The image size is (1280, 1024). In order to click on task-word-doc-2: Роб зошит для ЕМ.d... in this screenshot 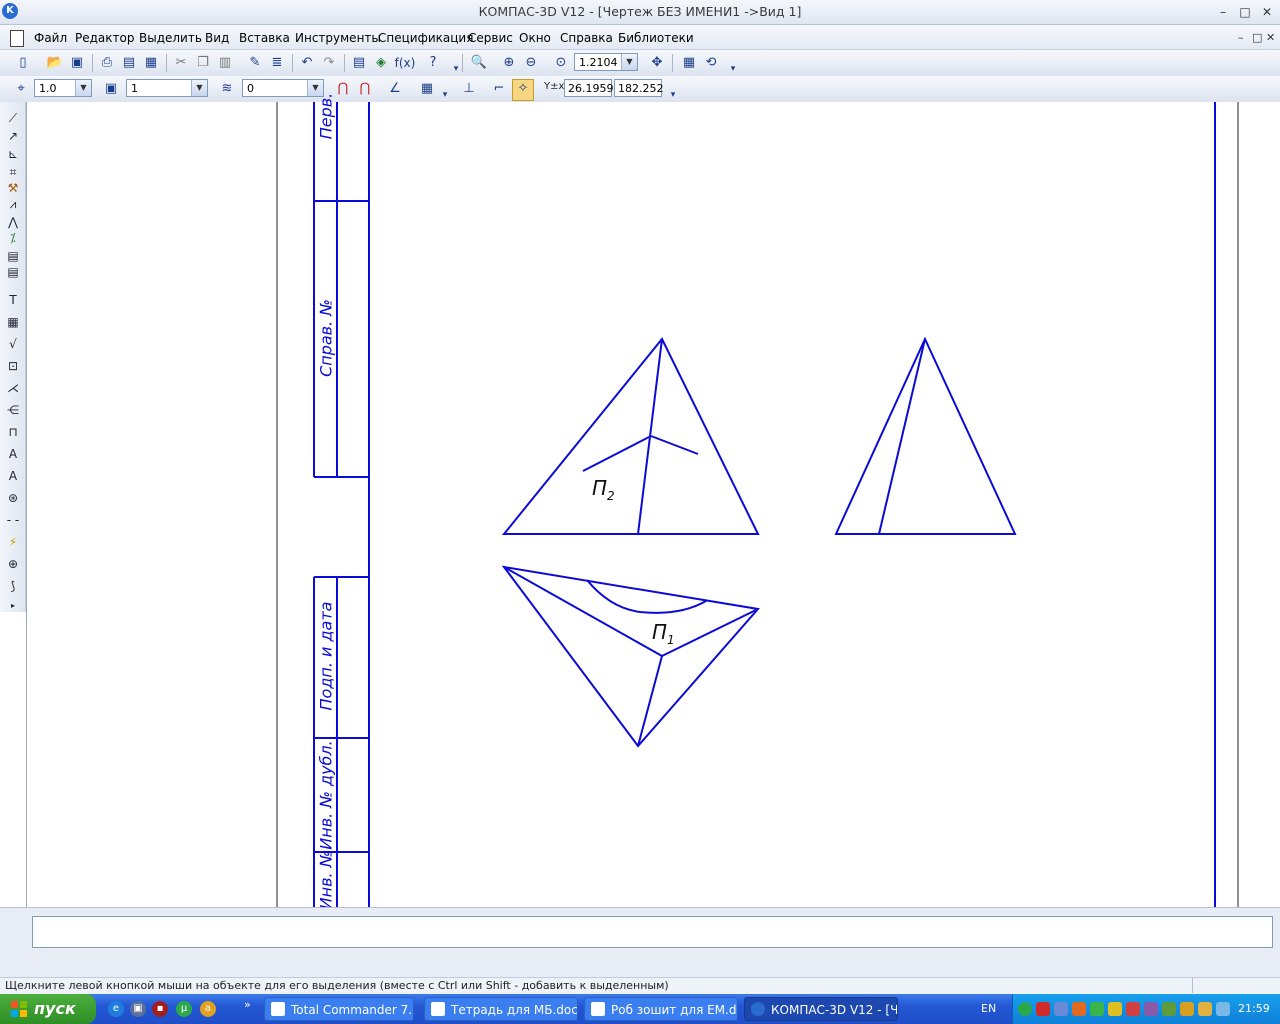, I will do `click(661, 1009)`.